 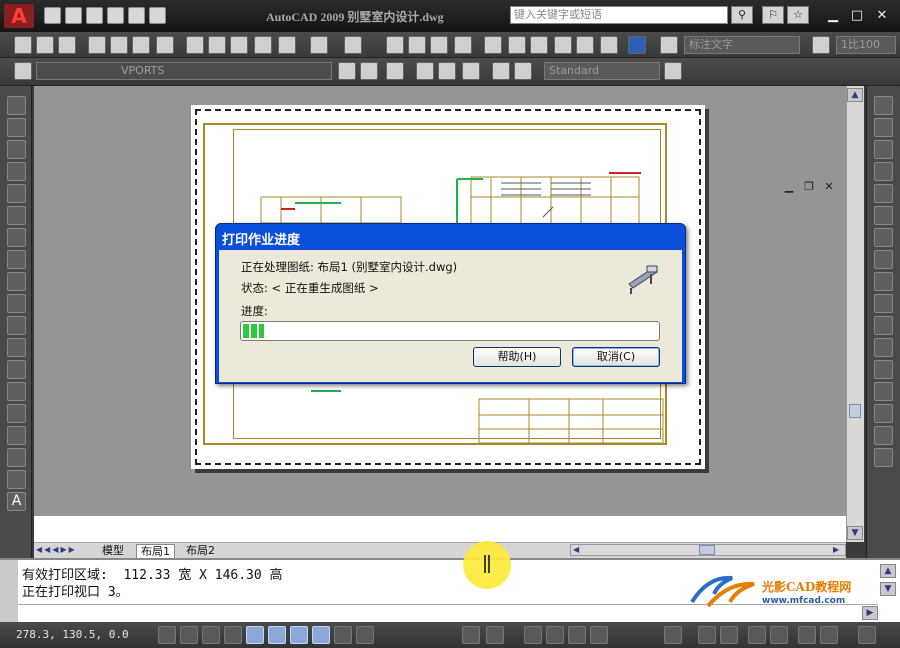 What do you see at coordinates (616, 357) in the screenshot?
I see `cancel-button: 取消(C)` at bounding box center [616, 357].